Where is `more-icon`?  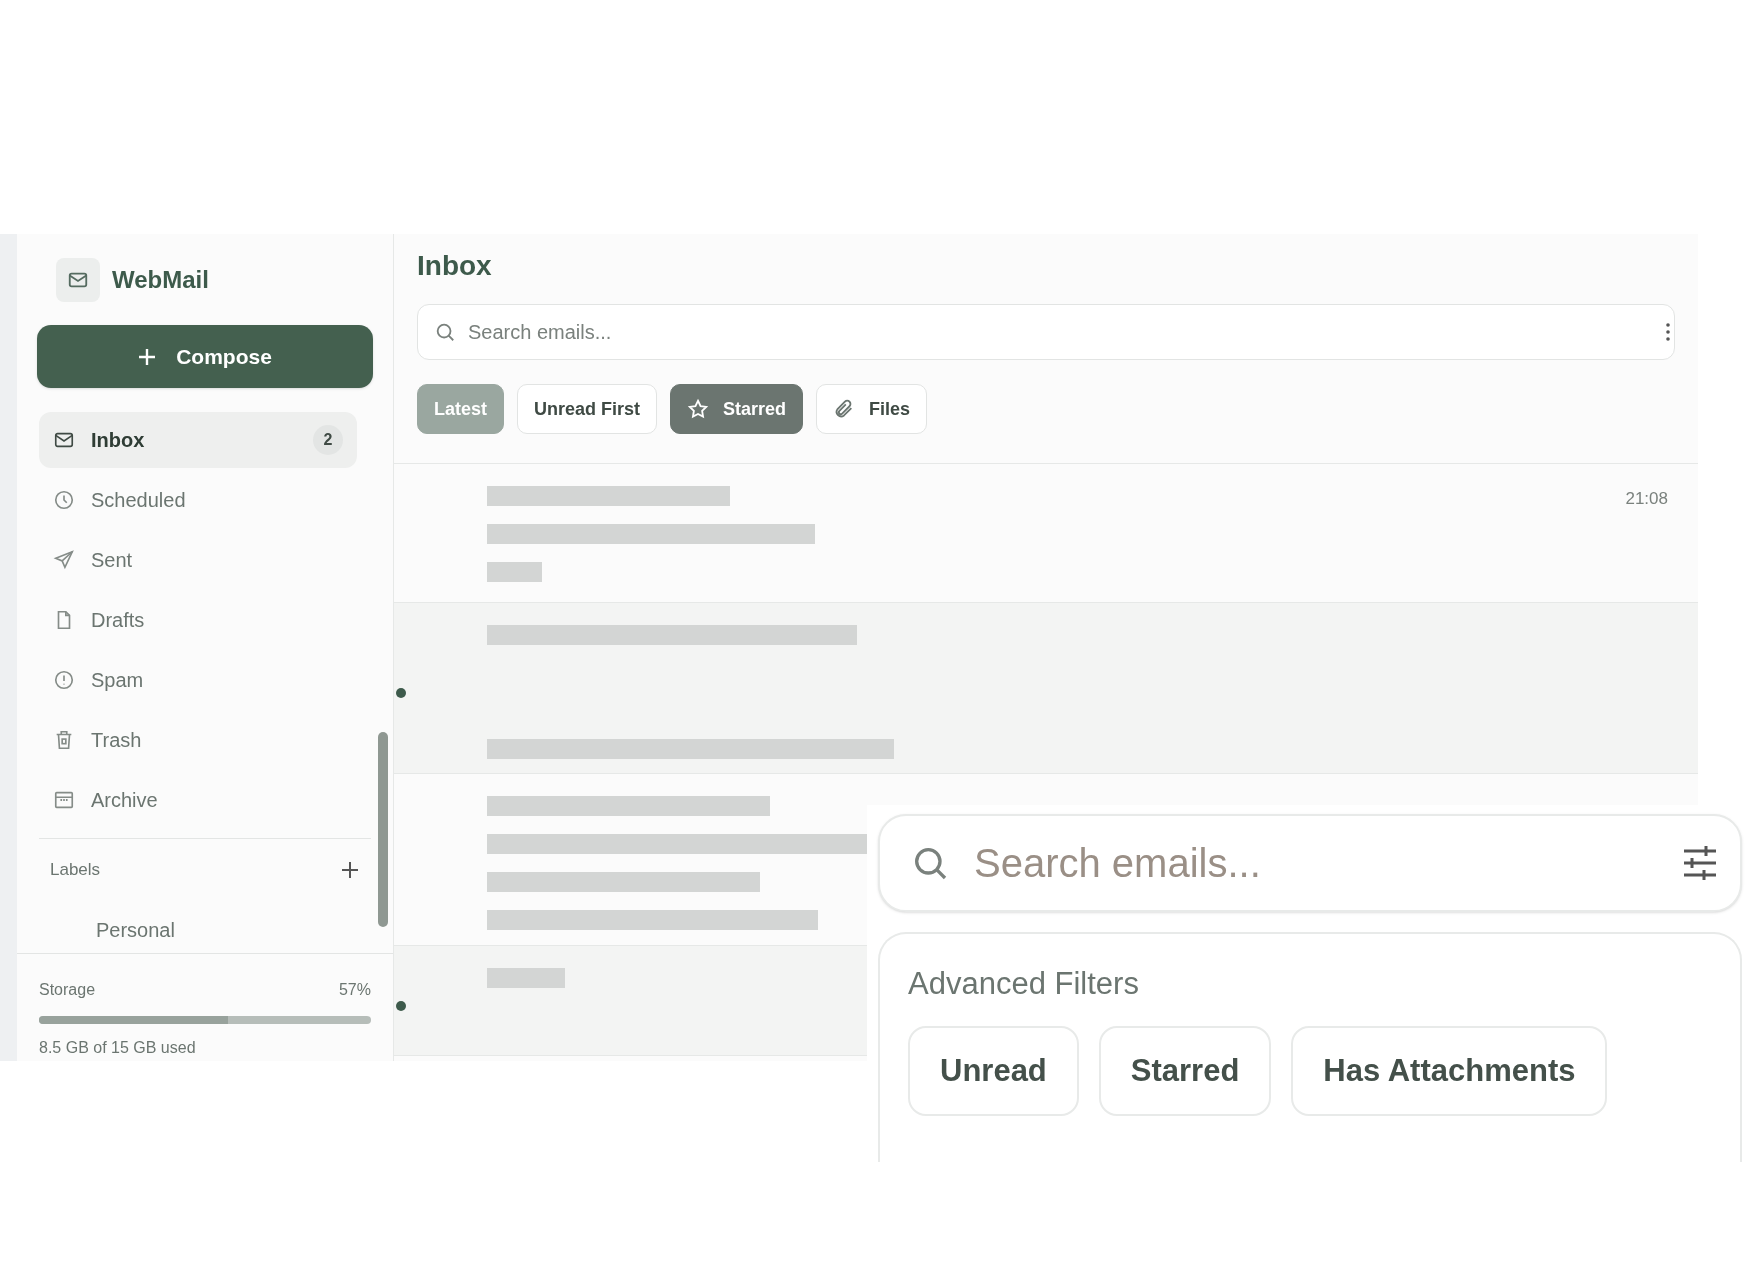
more-icon is located at coordinates (1668, 332).